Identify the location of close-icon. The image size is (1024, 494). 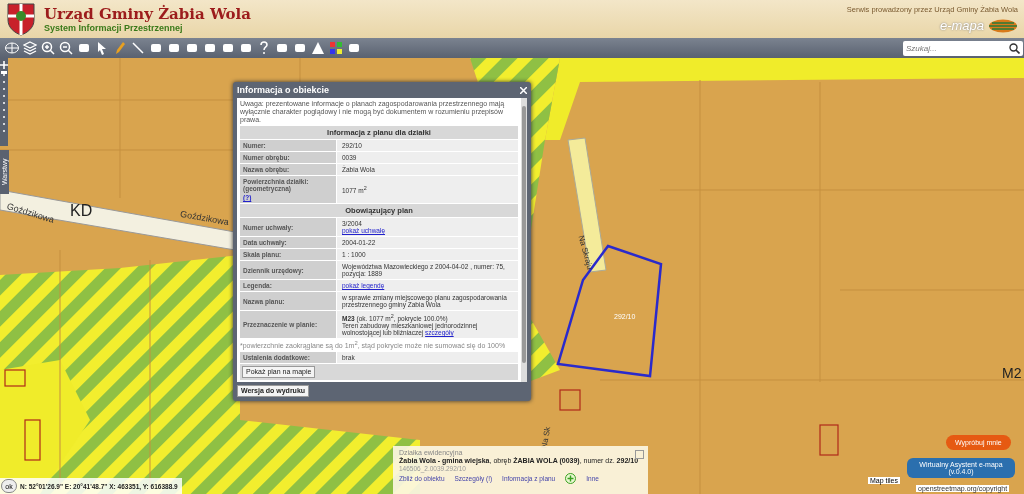
(523, 90).